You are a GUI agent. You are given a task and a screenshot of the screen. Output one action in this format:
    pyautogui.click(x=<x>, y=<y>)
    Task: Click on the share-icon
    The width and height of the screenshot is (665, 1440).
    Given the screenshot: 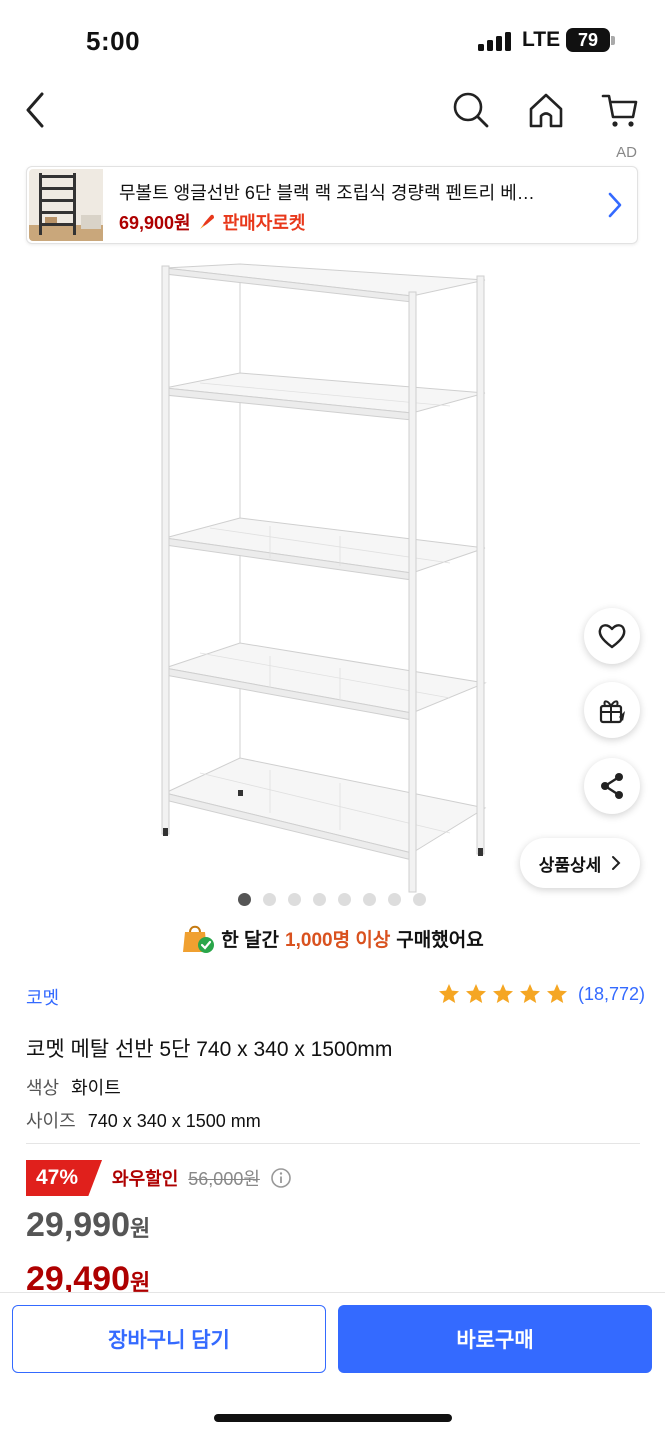 What is the action you would take?
    pyautogui.click(x=612, y=786)
    